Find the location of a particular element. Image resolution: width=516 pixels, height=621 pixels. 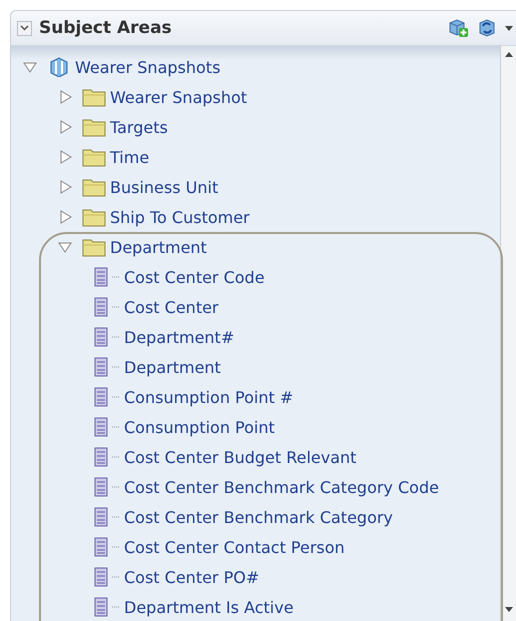

folder-label: Wearer Snapshot is located at coordinates (179, 97).